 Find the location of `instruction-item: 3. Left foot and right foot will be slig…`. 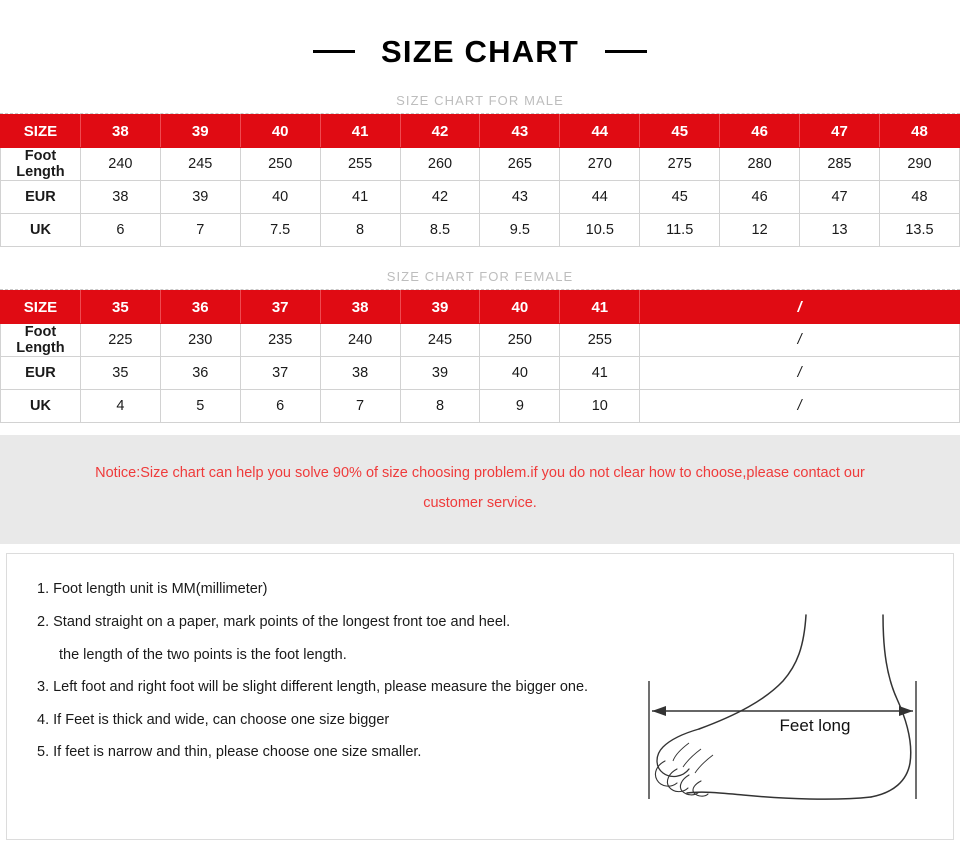

instruction-item: 3. Left foot and right foot will be slig… is located at coordinates (313, 687).